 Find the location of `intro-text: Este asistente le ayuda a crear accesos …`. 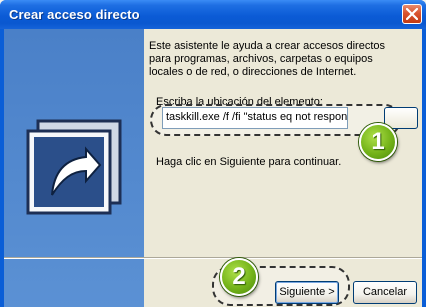

intro-text: Este asistente le ayuda a crear accesos … is located at coordinates (267, 59).